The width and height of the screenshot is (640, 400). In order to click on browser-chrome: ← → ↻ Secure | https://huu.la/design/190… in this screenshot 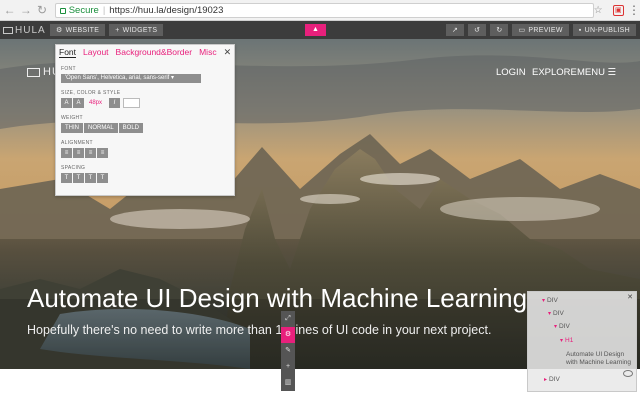, I will do `click(320, 10)`.